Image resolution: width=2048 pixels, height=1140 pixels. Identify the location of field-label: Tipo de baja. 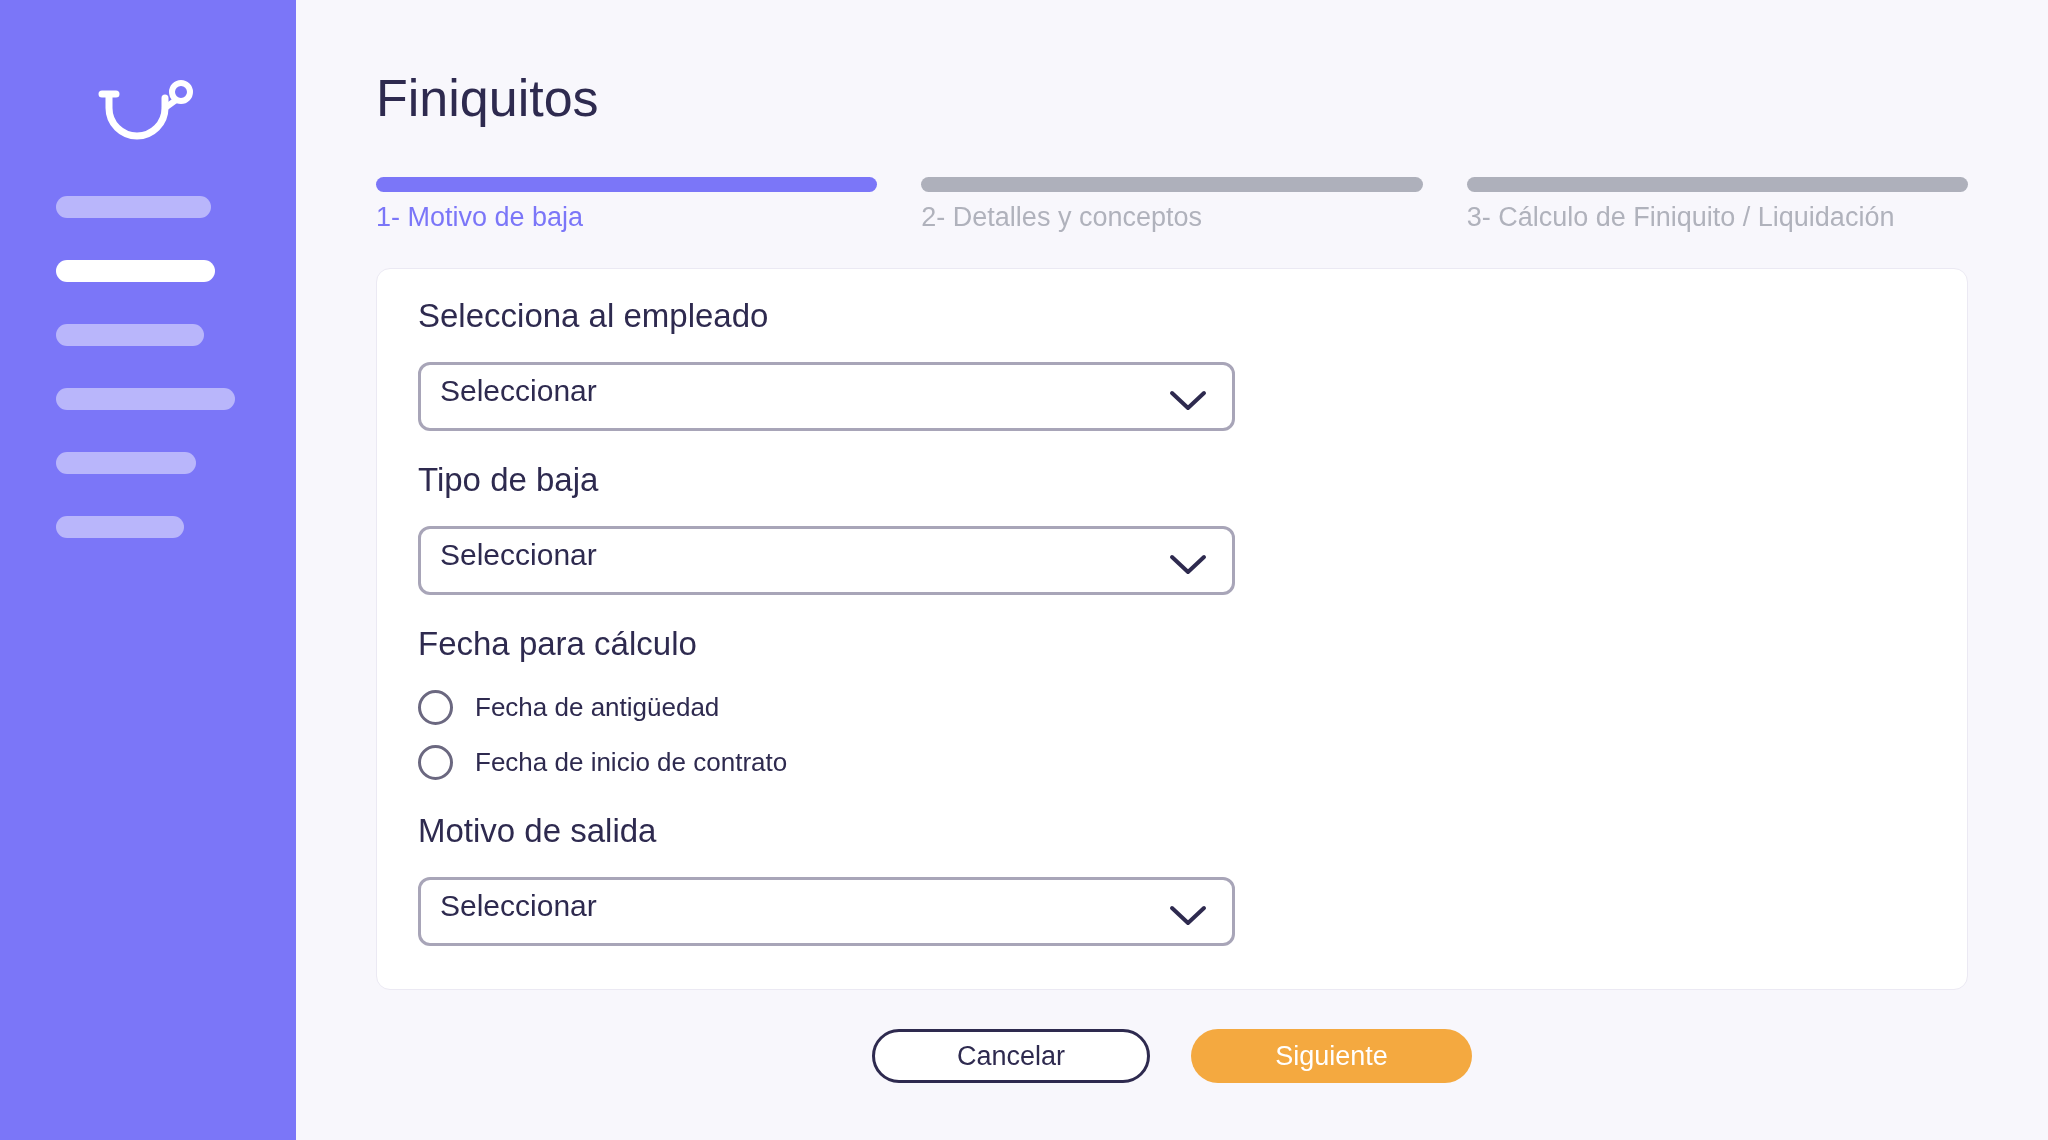
(509, 480).